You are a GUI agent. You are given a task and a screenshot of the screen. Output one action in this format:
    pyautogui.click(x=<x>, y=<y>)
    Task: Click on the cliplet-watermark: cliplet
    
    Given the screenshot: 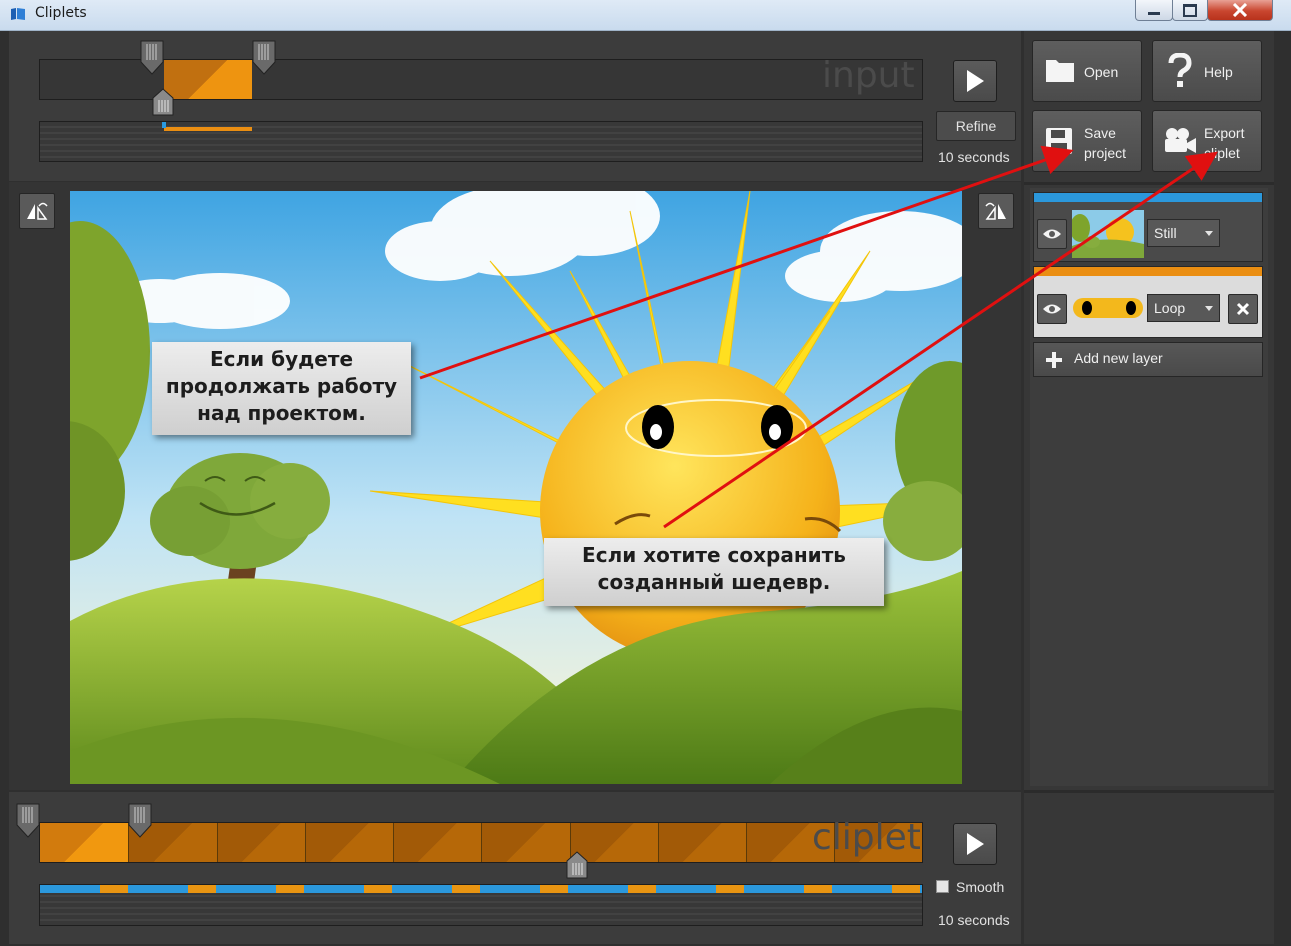 What is the action you would take?
    pyautogui.click(x=866, y=837)
    